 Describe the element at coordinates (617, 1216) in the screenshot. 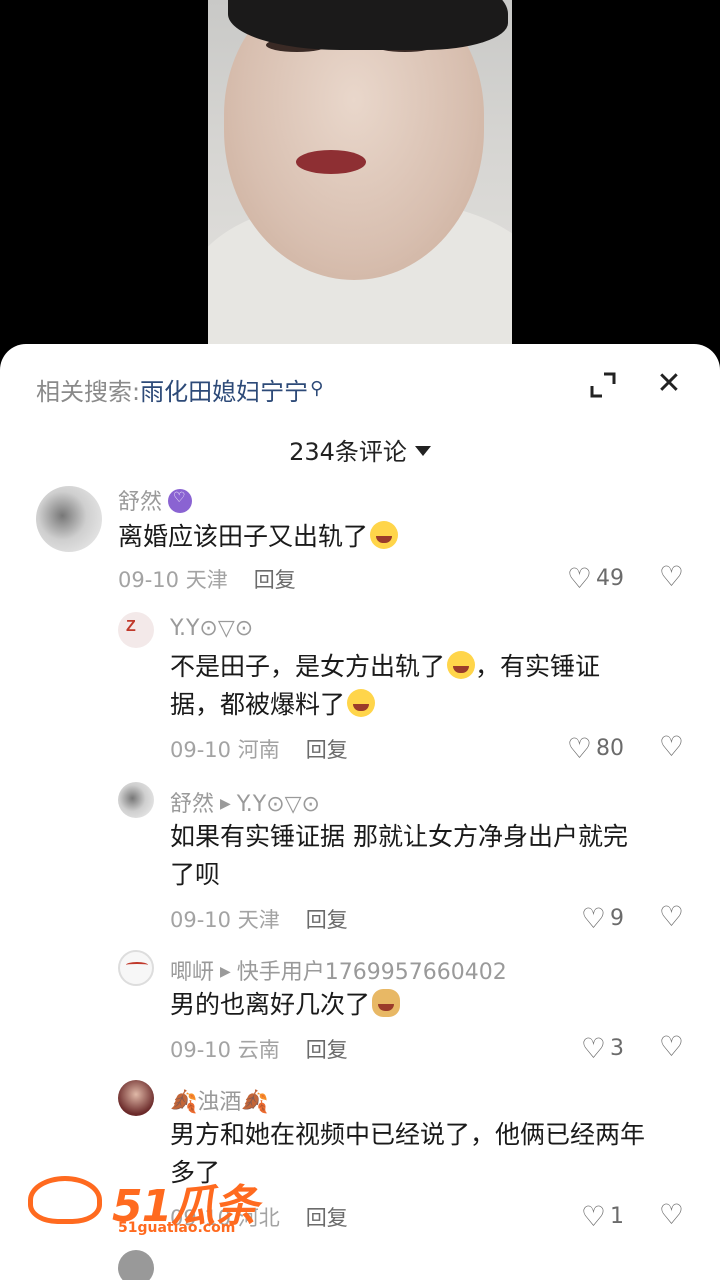

I see `like-count: 1` at that location.